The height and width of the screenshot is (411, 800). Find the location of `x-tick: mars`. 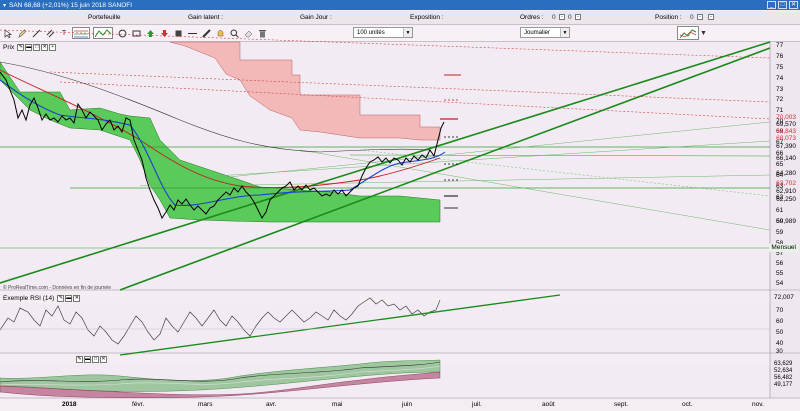

x-tick: mars is located at coordinates (205, 404).